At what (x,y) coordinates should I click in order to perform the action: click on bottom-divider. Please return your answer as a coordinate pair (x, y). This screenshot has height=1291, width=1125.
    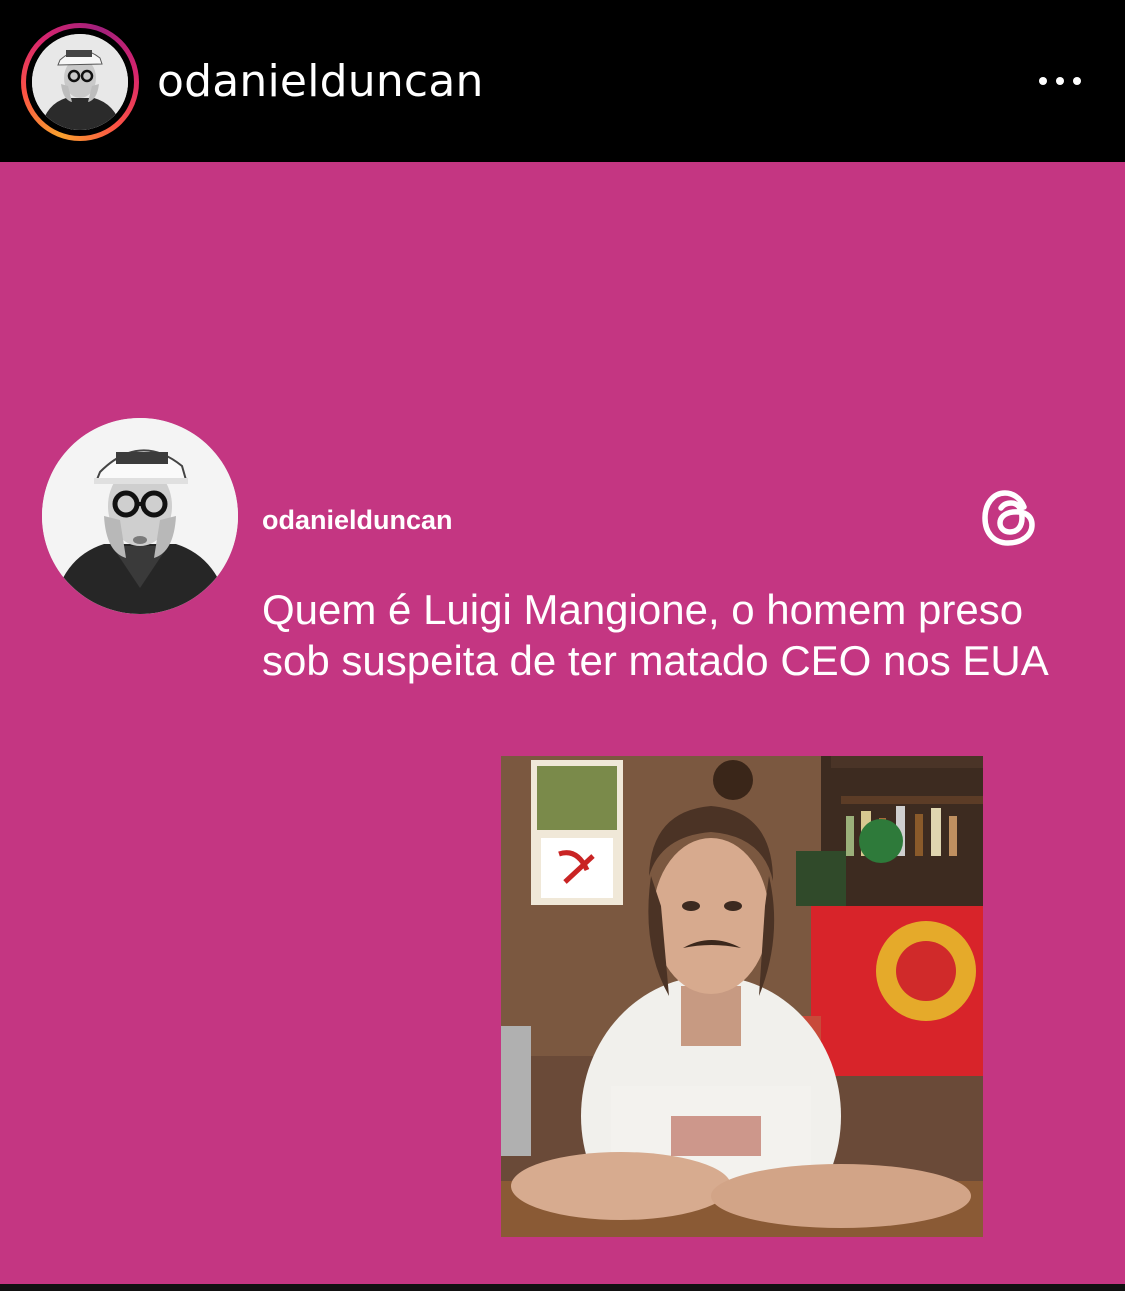
    Looking at the image, I should click on (562, 1287).